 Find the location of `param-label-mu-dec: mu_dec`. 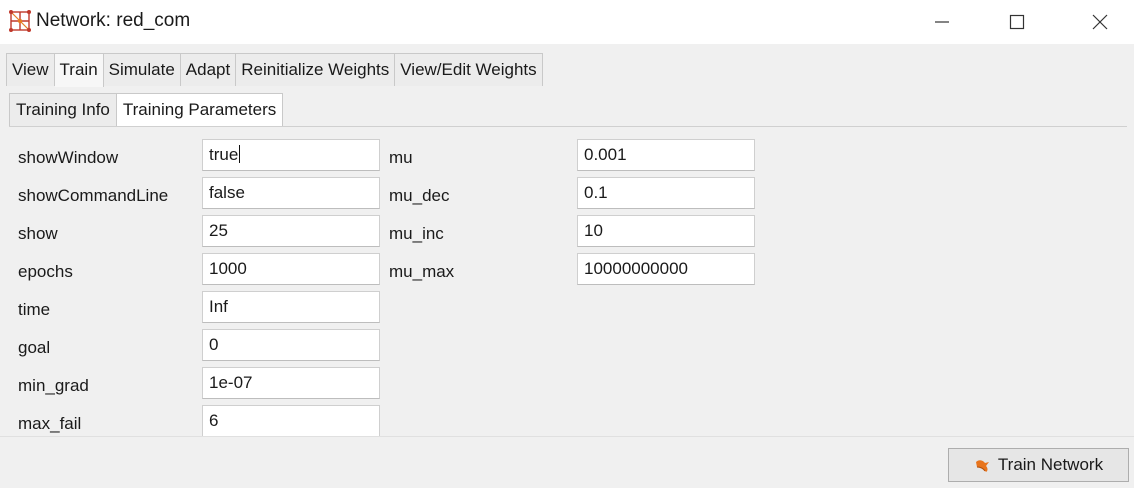

param-label-mu-dec: mu_dec is located at coordinates (419, 195).